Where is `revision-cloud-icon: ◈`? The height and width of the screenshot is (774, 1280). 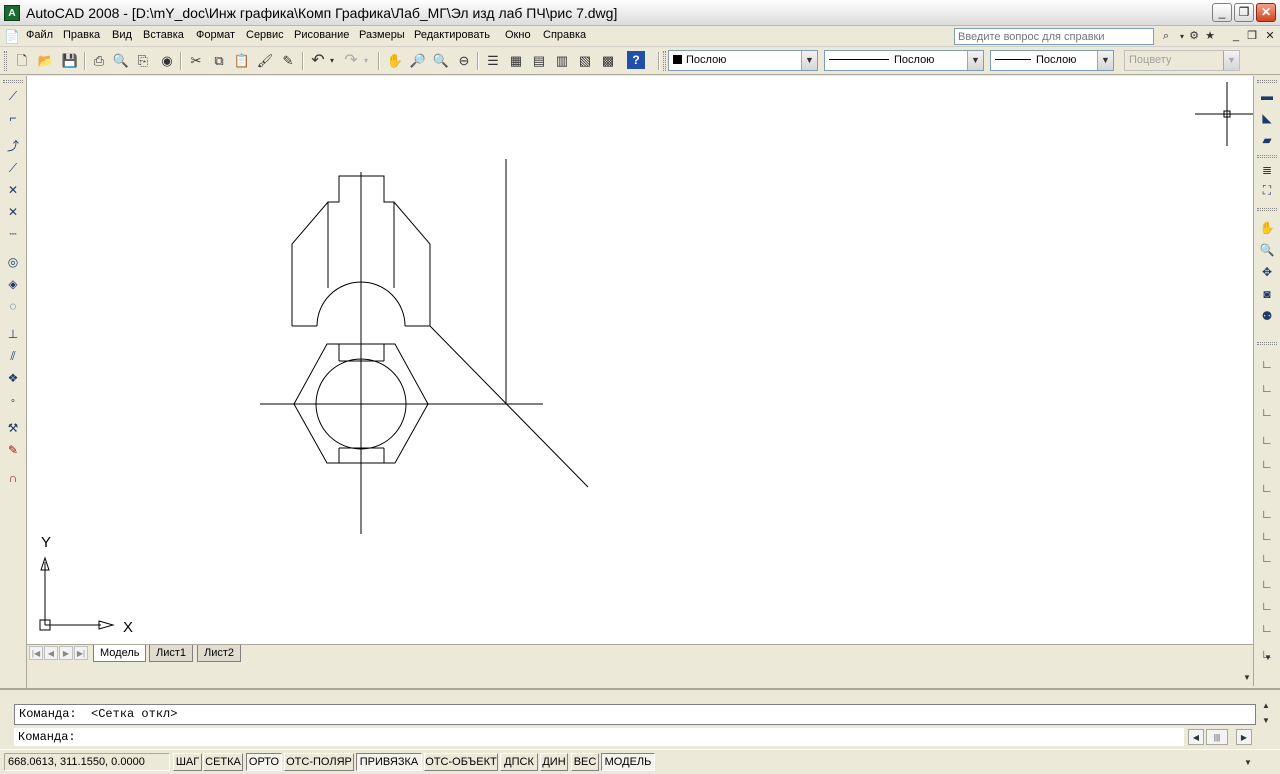 revision-cloud-icon: ◈ is located at coordinates (13, 284).